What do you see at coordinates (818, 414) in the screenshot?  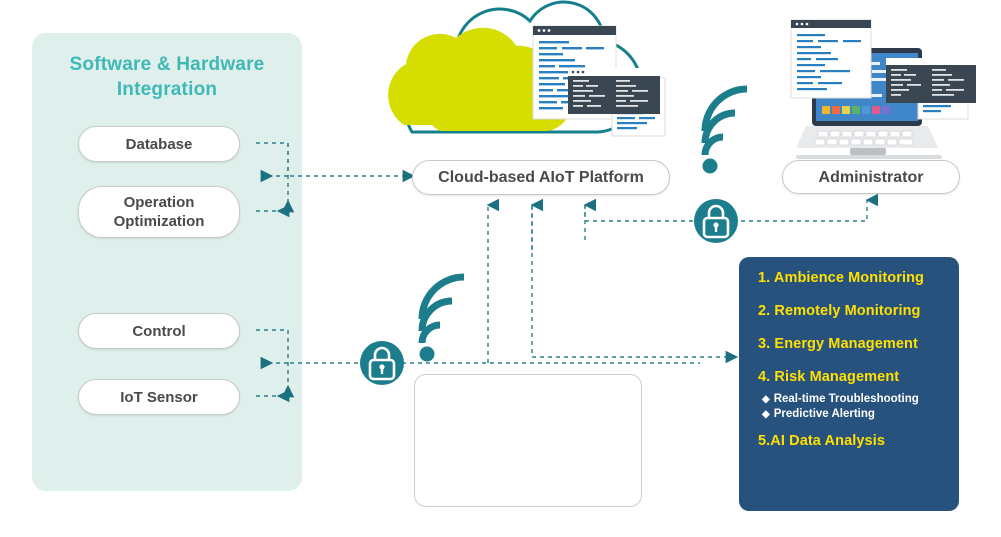 I see `feature-subitem-2: ◆ Predictive Alerting` at bounding box center [818, 414].